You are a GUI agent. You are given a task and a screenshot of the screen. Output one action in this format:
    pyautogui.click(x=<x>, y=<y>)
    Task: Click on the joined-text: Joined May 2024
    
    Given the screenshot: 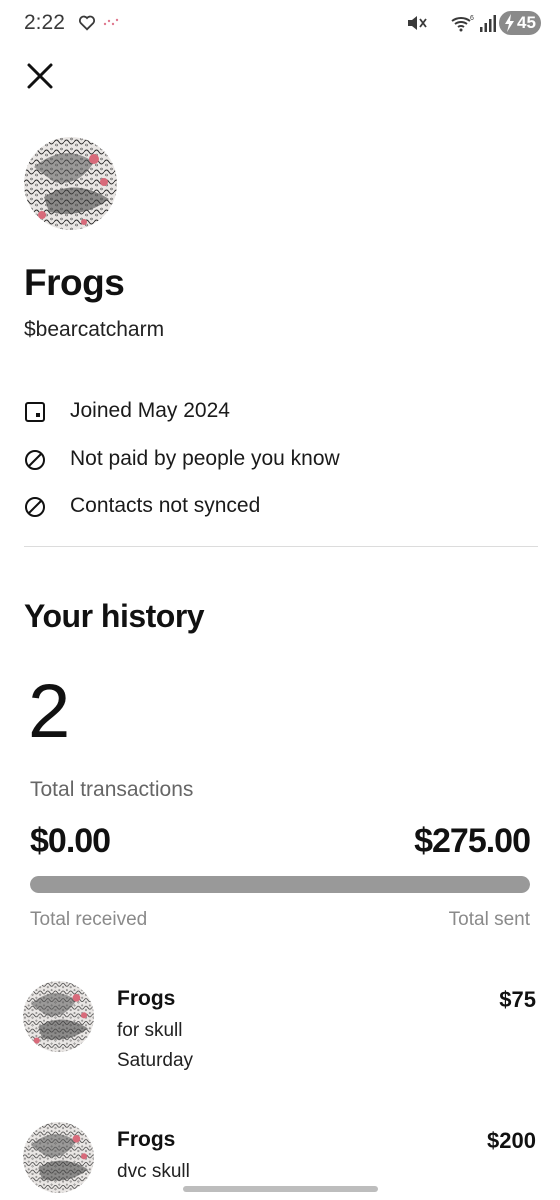 What is the action you would take?
    pyautogui.click(x=150, y=410)
    